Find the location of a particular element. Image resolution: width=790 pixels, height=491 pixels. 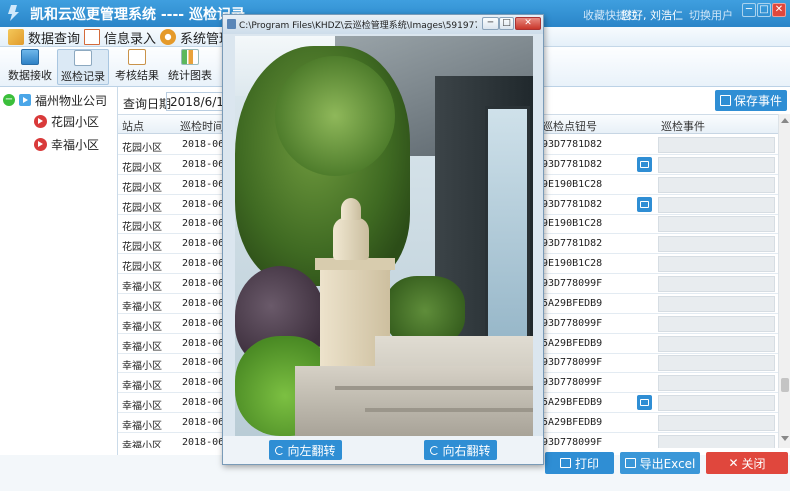

collapse-icon: − is located at coordinates (9, 100).